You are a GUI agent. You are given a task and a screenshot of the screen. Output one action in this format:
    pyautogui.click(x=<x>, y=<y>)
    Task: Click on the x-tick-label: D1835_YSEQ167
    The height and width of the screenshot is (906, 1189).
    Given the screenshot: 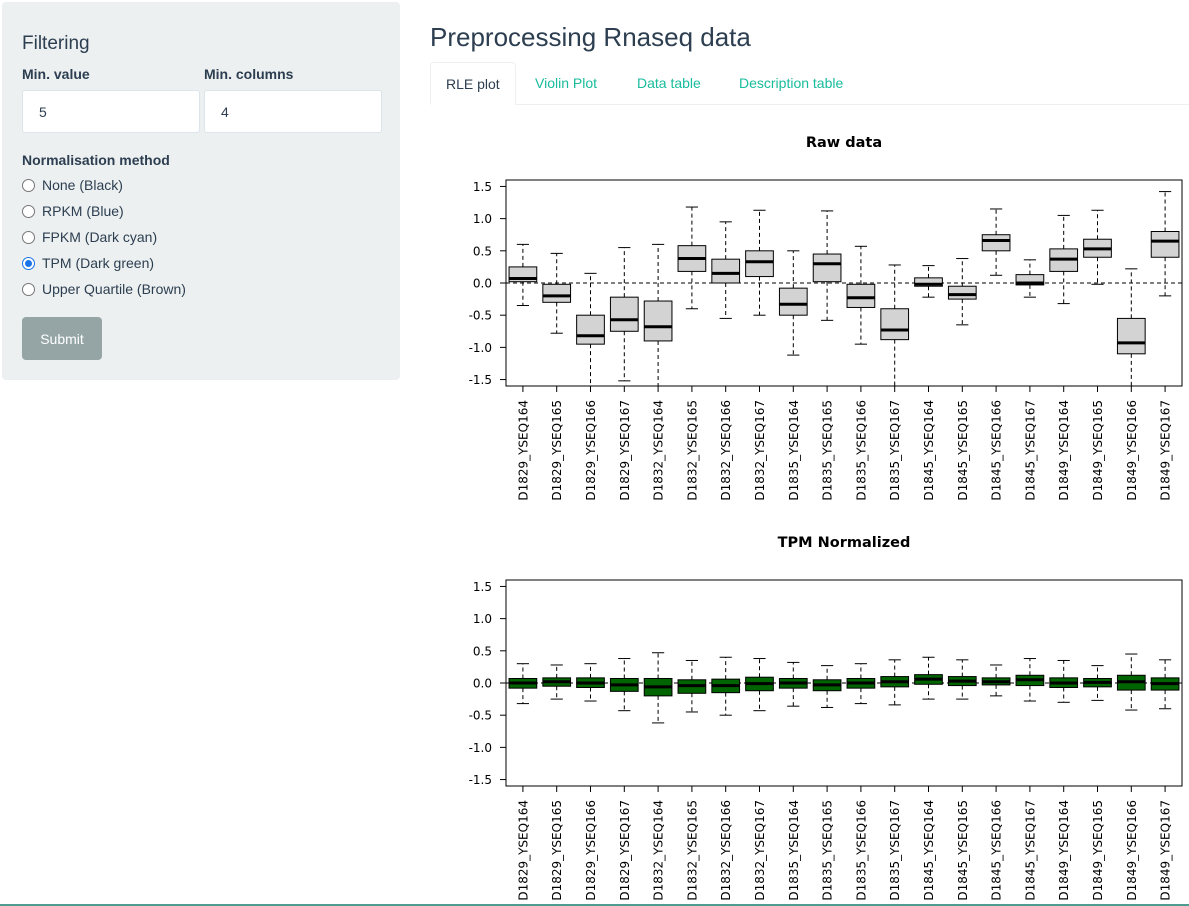 What is the action you would take?
    pyautogui.click(x=895, y=850)
    